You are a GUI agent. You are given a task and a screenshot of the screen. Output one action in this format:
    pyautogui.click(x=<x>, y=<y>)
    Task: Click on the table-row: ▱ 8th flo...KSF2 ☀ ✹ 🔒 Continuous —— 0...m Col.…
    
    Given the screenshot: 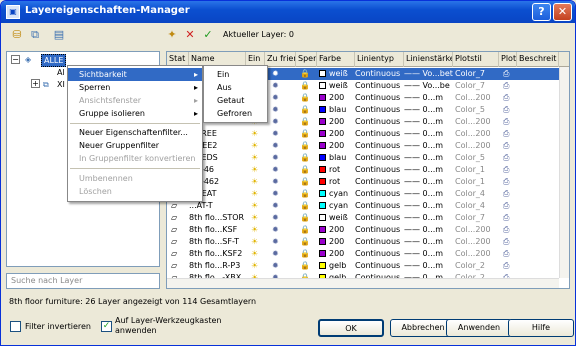 What is the action you would take?
    pyautogui.click(x=363, y=254)
    